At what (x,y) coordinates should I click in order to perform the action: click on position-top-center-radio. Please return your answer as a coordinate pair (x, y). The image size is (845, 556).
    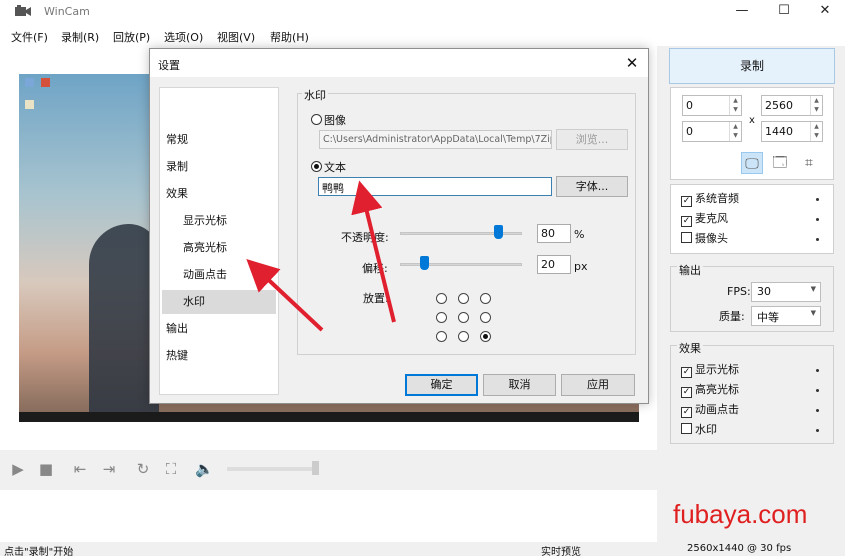
    Looking at the image, I should click on (463, 298).